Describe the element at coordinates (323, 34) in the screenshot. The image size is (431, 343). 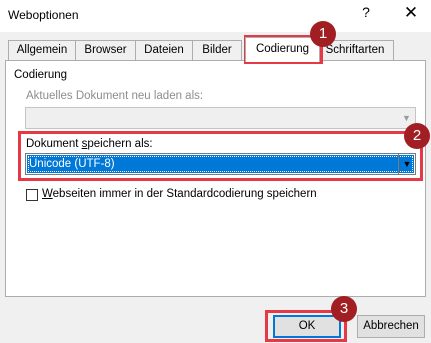
I see `annotation-badge-1: 1` at that location.